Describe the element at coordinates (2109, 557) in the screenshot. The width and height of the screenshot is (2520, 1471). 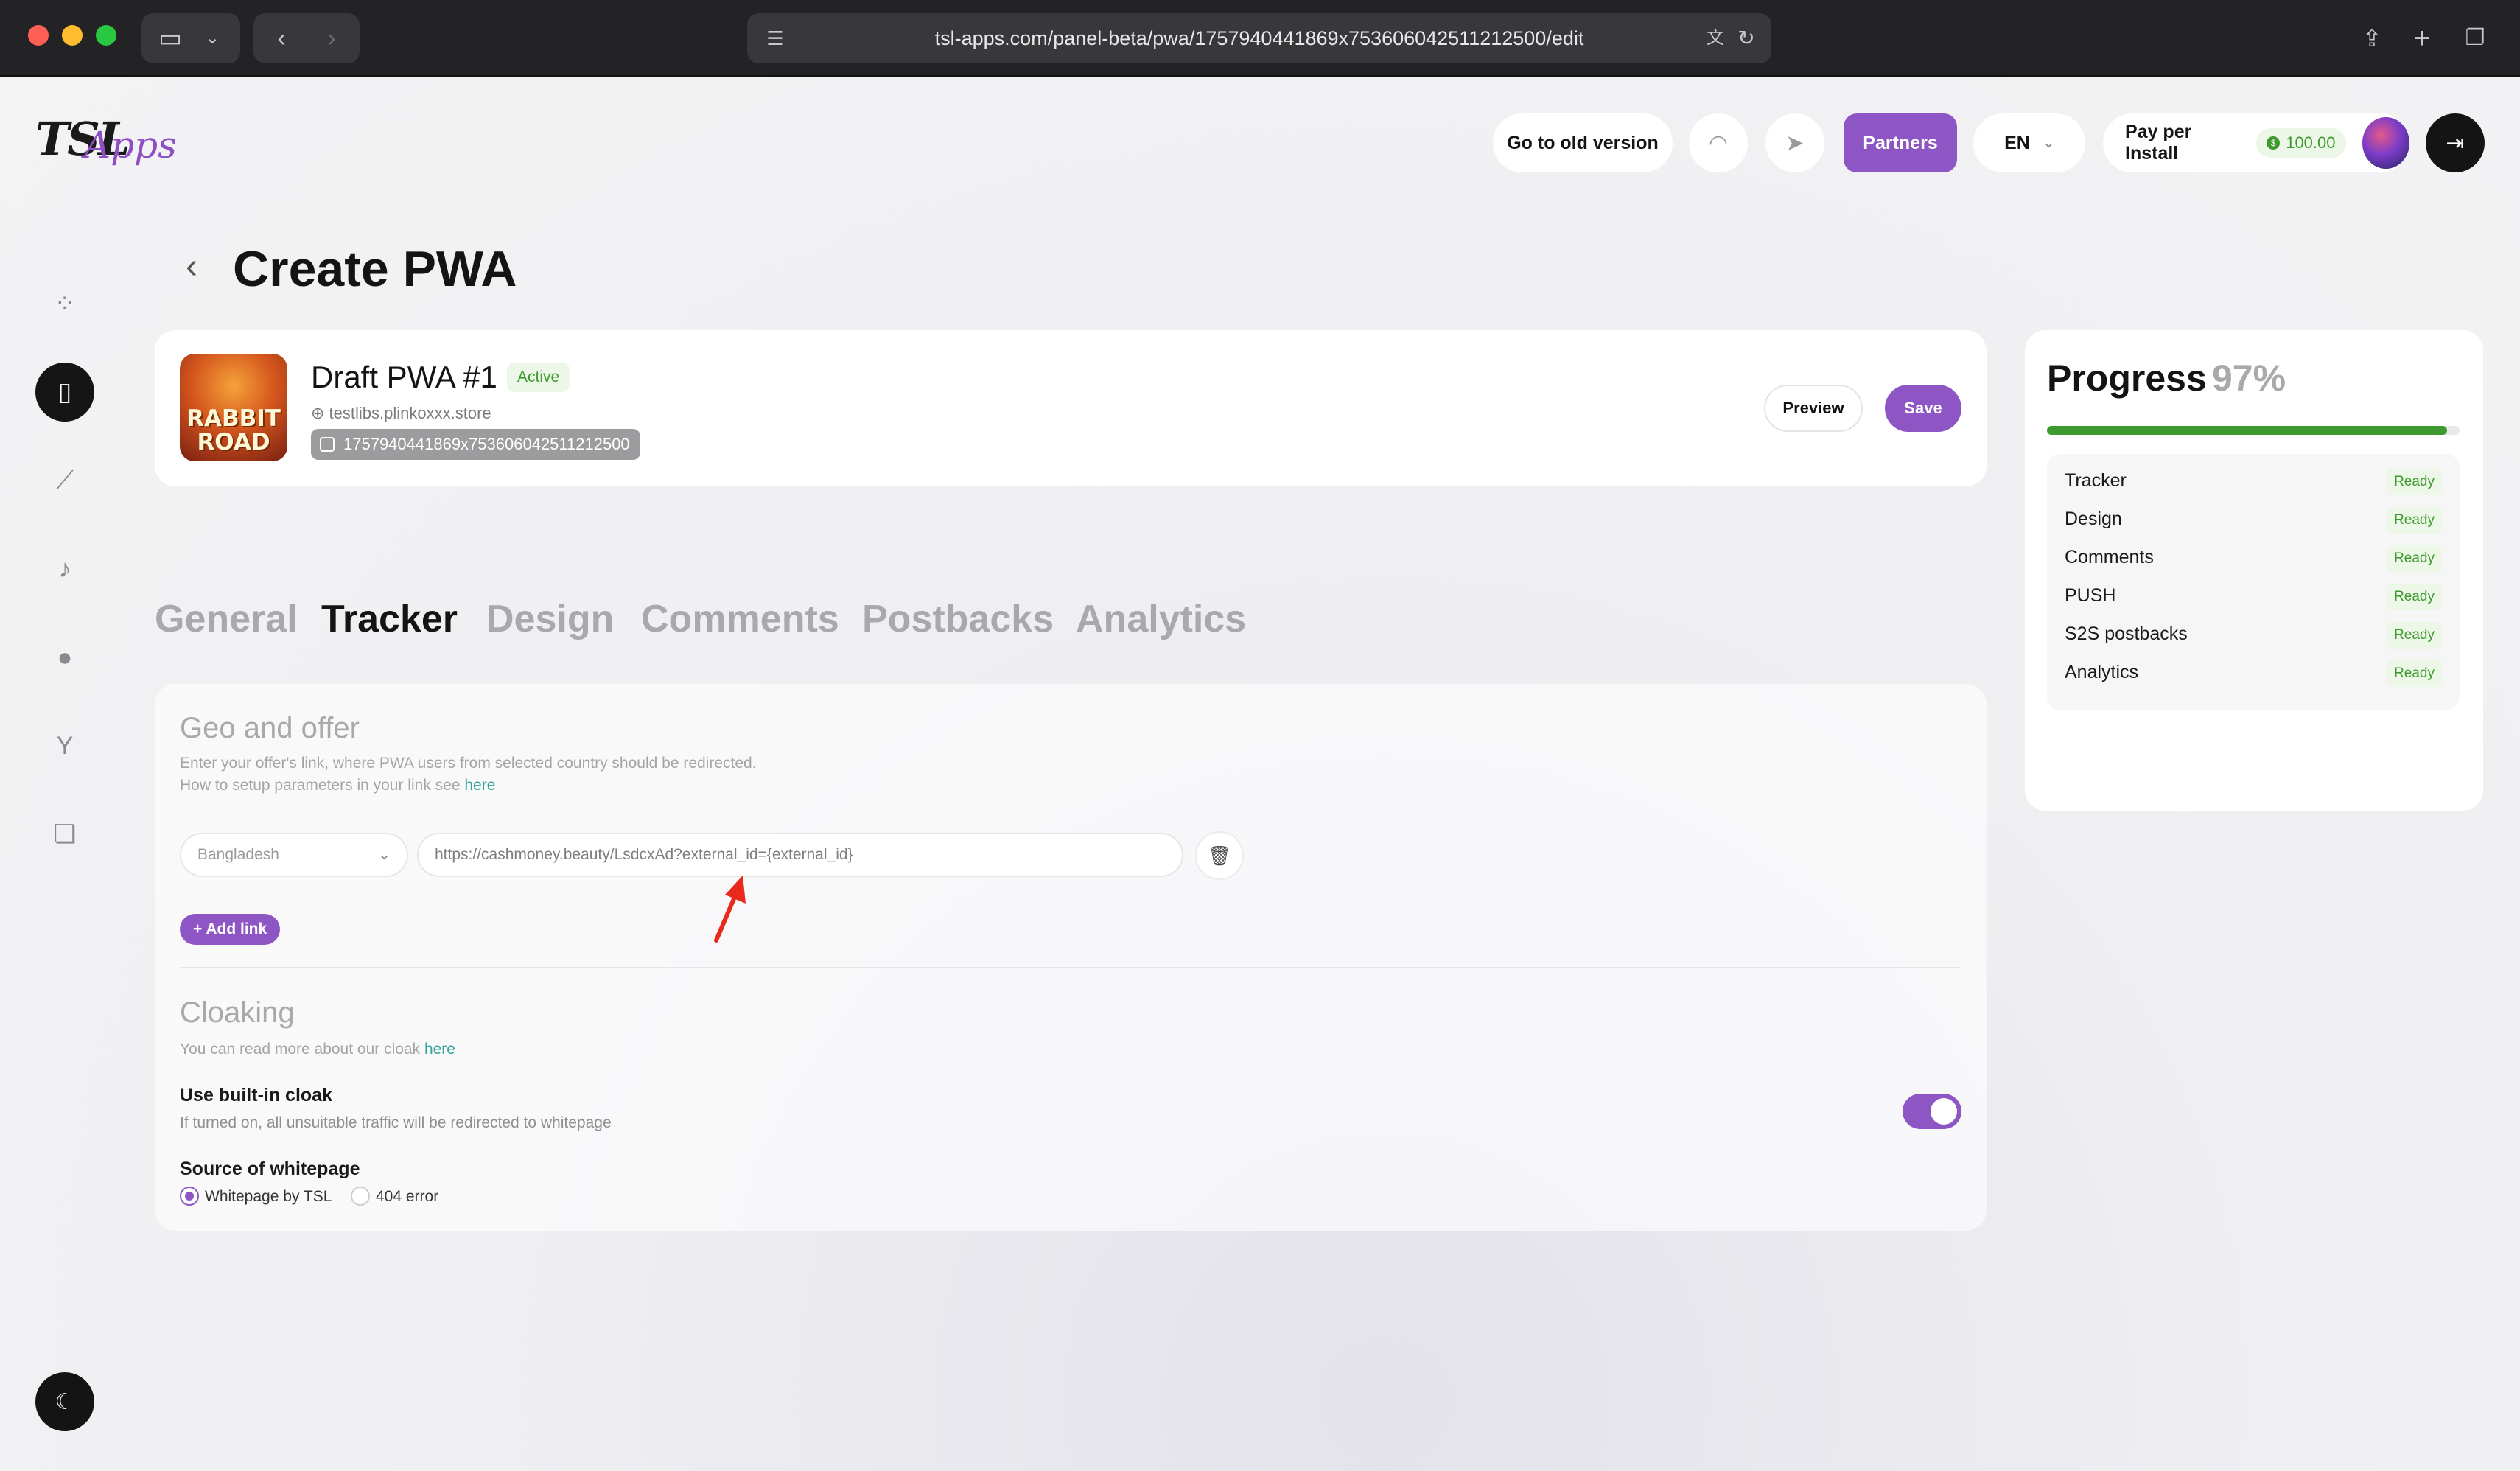
I see `progress-item-comments: Comments` at that location.